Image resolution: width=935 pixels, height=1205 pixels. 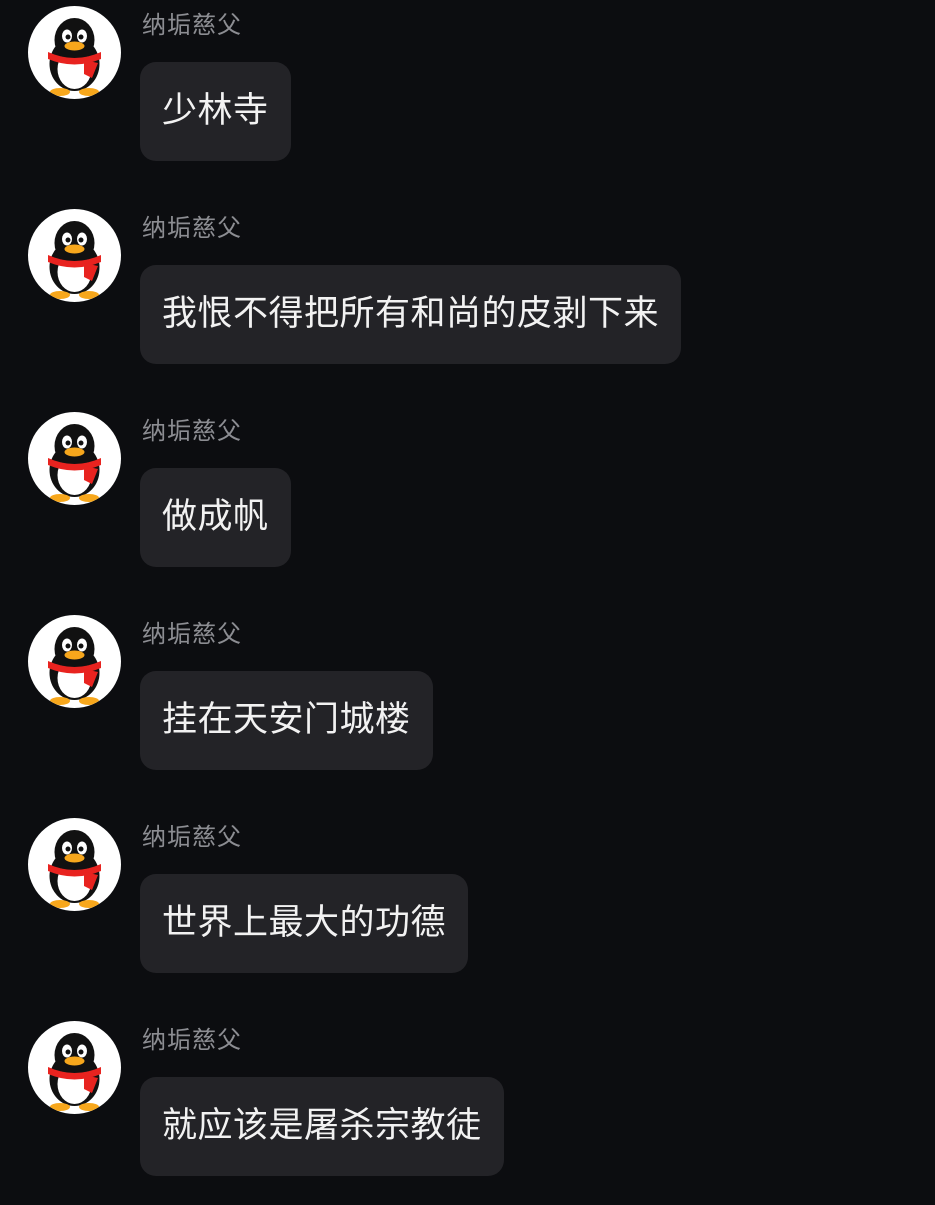 What do you see at coordinates (286, 720) in the screenshot?
I see `message-bubble: 挂在天安门城楼` at bounding box center [286, 720].